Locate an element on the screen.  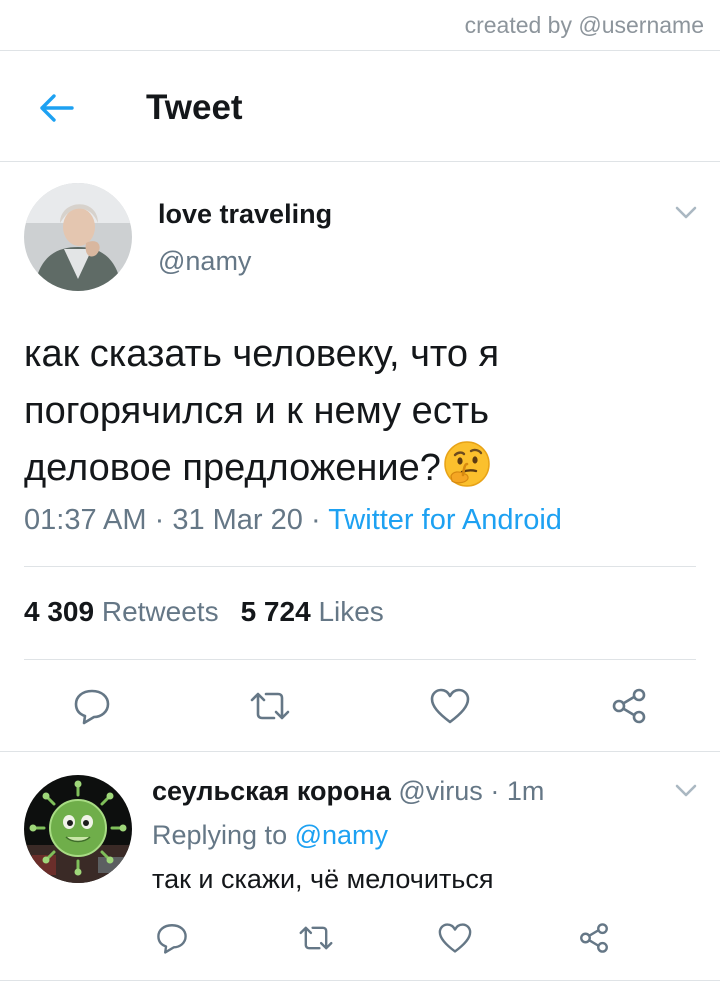
reply-button is located at coordinates (92, 706).